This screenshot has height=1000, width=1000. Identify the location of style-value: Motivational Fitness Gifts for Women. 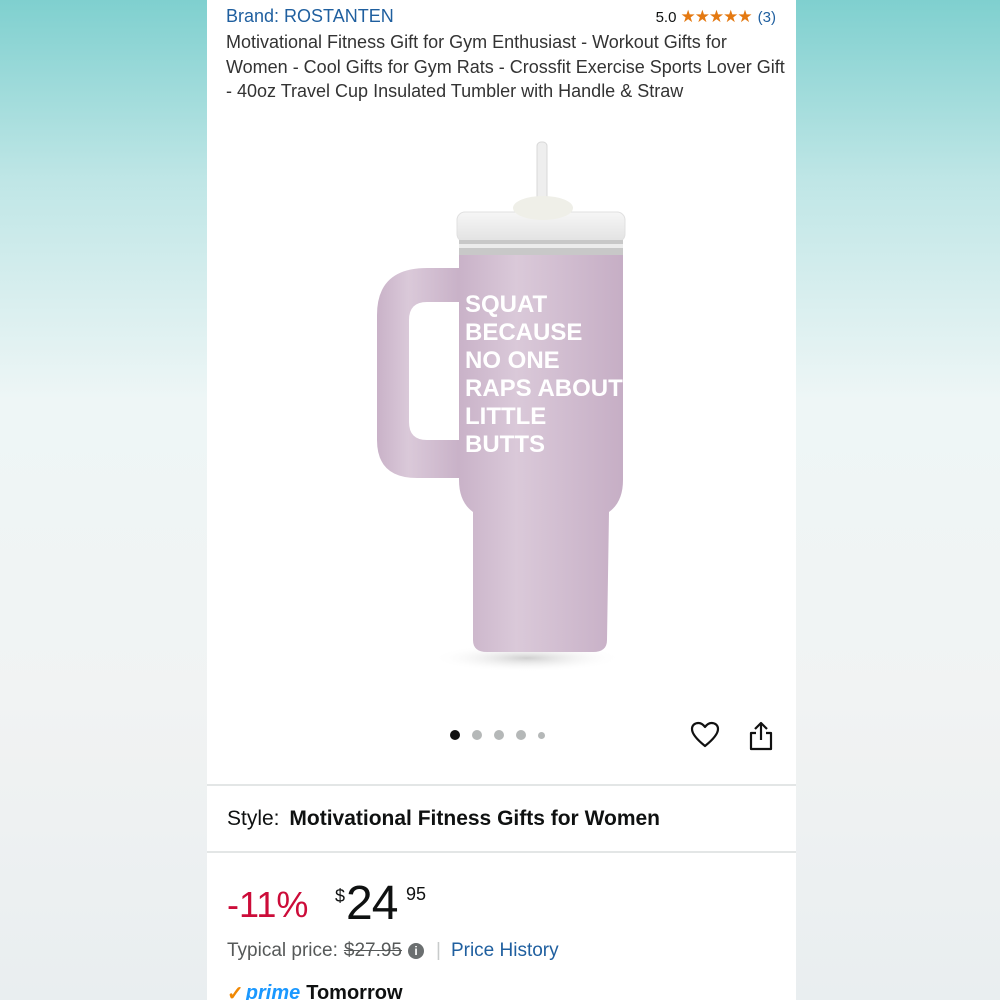
(475, 818).